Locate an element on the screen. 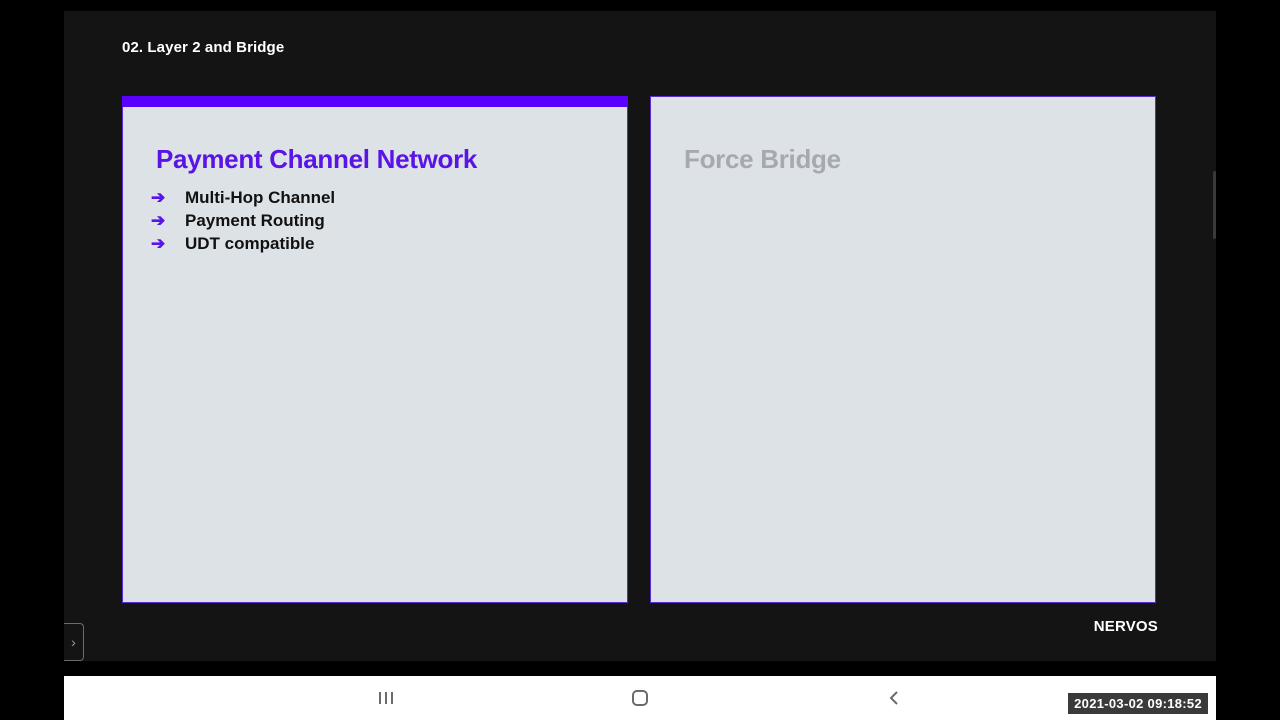  bullet-text: Payment Routing is located at coordinates (255, 220).